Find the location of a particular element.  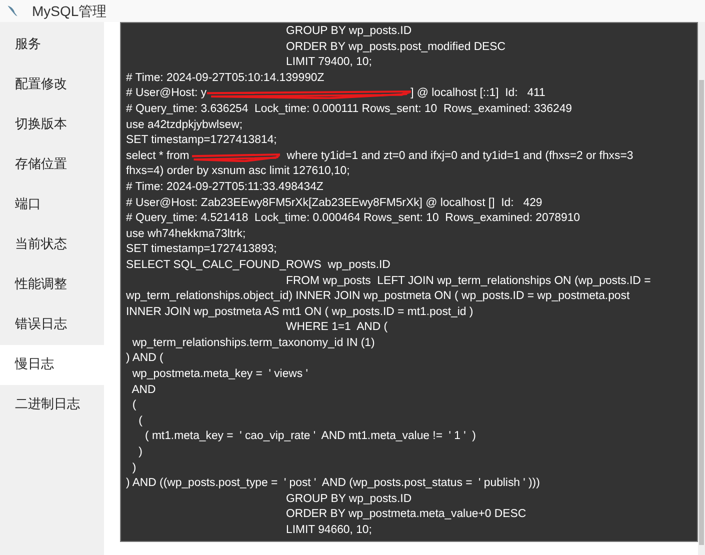

log-text: FROM wp_posts LEFT JOIN wp_term_relationships ON (wp_posts.ID = is located at coordinates (468, 281).